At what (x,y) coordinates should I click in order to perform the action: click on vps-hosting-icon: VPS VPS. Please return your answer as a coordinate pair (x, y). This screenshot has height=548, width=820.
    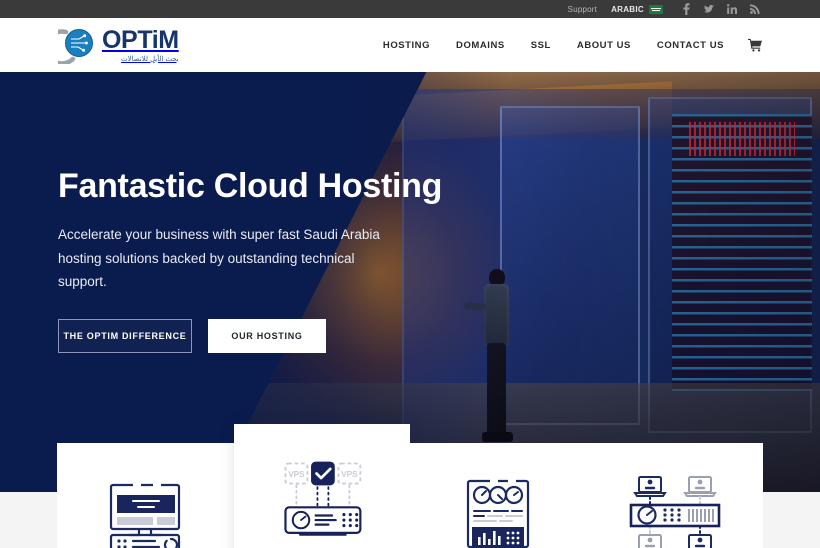
    Looking at the image, I should click on (322, 500).